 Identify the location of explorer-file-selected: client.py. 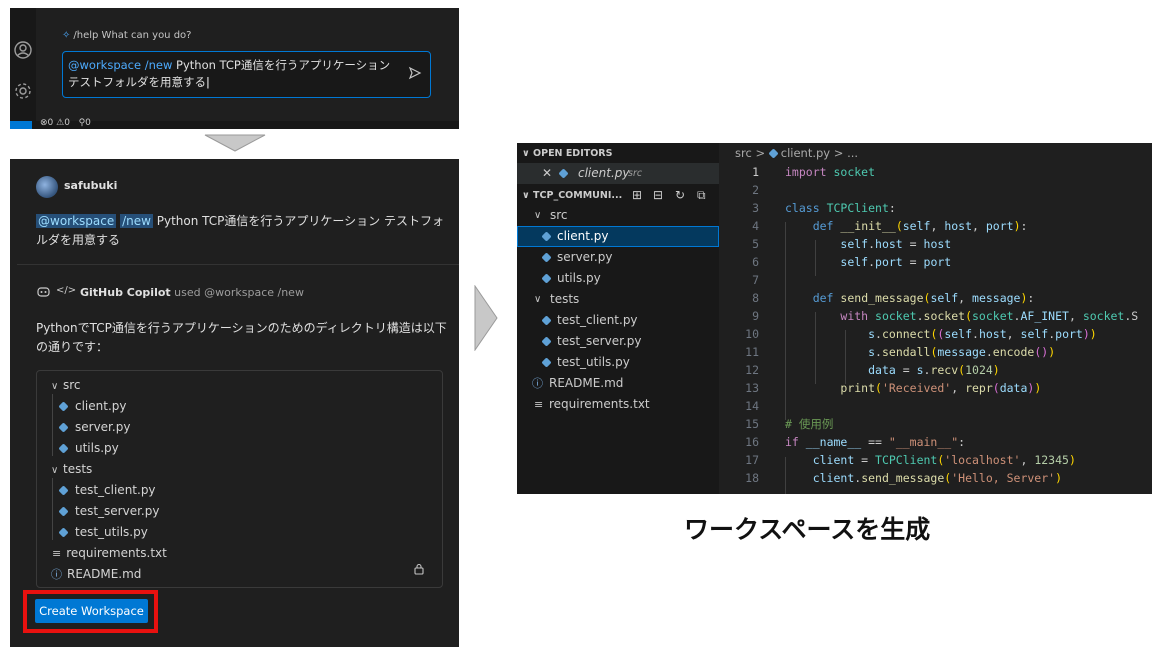
(618, 236).